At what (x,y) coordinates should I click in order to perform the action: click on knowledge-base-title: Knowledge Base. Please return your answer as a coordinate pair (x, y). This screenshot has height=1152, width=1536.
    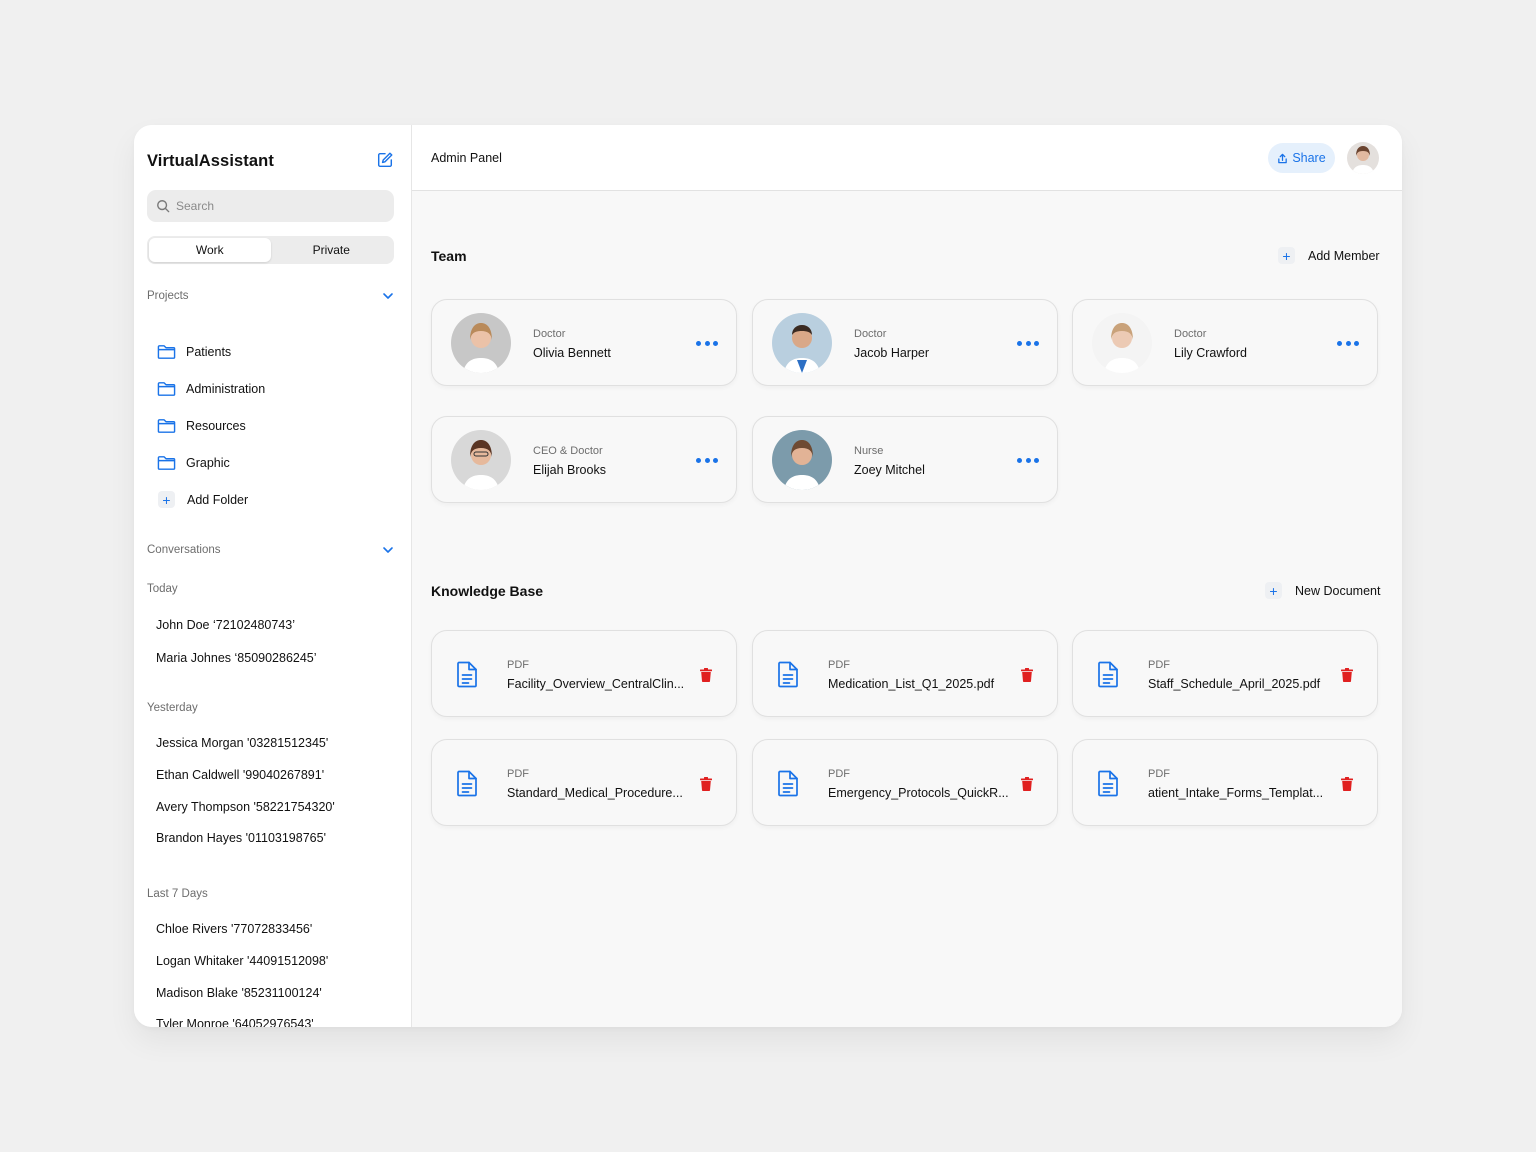
    Looking at the image, I should click on (487, 591).